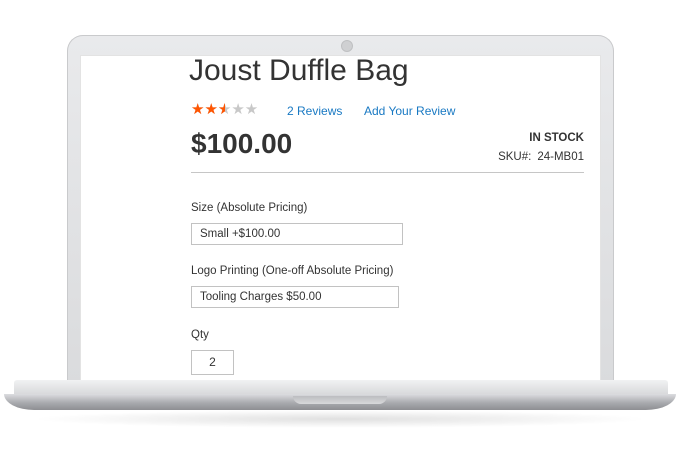 The height and width of the screenshot is (450, 680). What do you see at coordinates (299, 71) in the screenshot?
I see `product-title: Joust Duffle Bag` at bounding box center [299, 71].